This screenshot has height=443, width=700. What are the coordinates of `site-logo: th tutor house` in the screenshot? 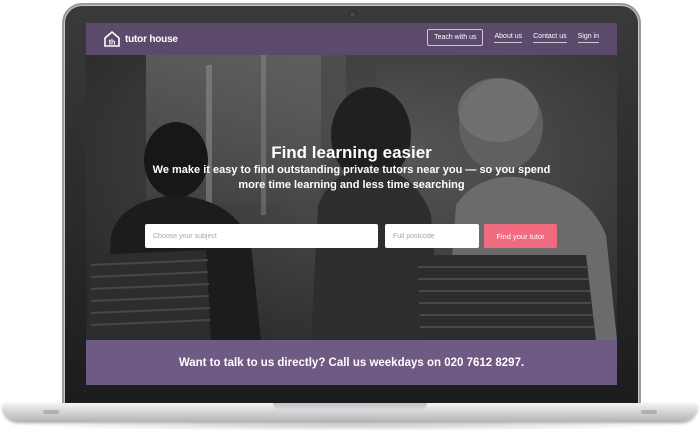 It's located at (140, 39).